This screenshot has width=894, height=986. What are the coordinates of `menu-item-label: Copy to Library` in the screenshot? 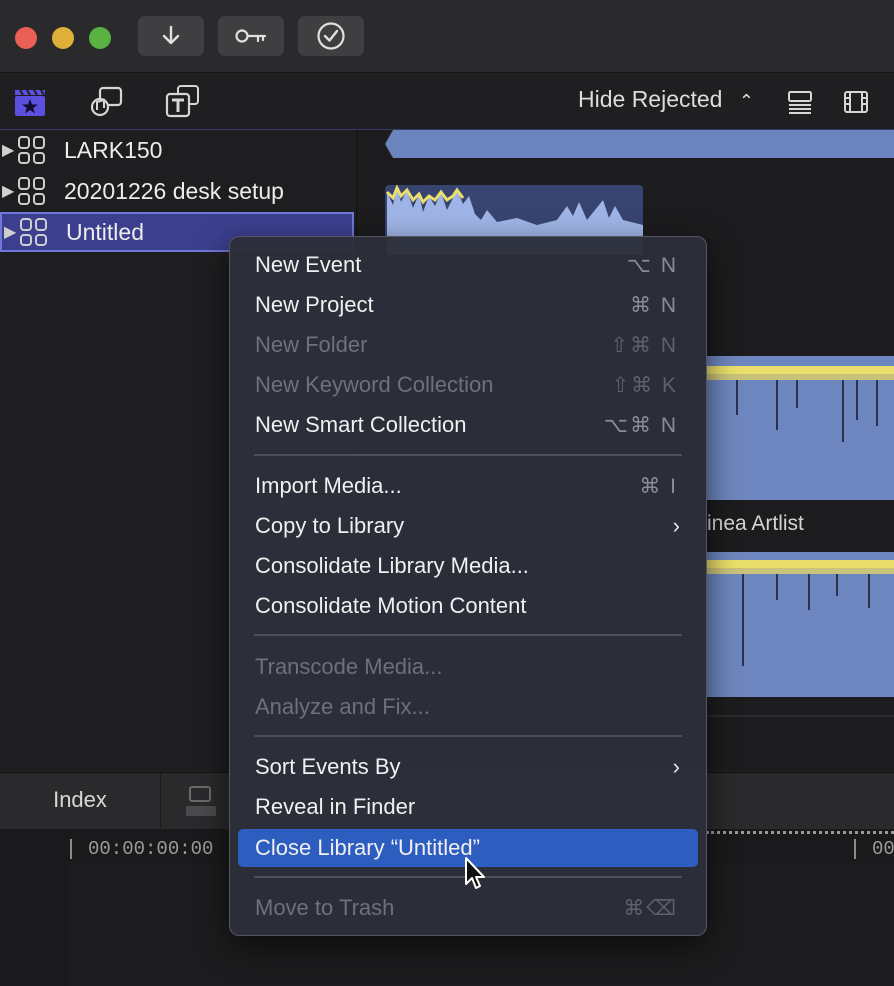 It's located at (330, 525).